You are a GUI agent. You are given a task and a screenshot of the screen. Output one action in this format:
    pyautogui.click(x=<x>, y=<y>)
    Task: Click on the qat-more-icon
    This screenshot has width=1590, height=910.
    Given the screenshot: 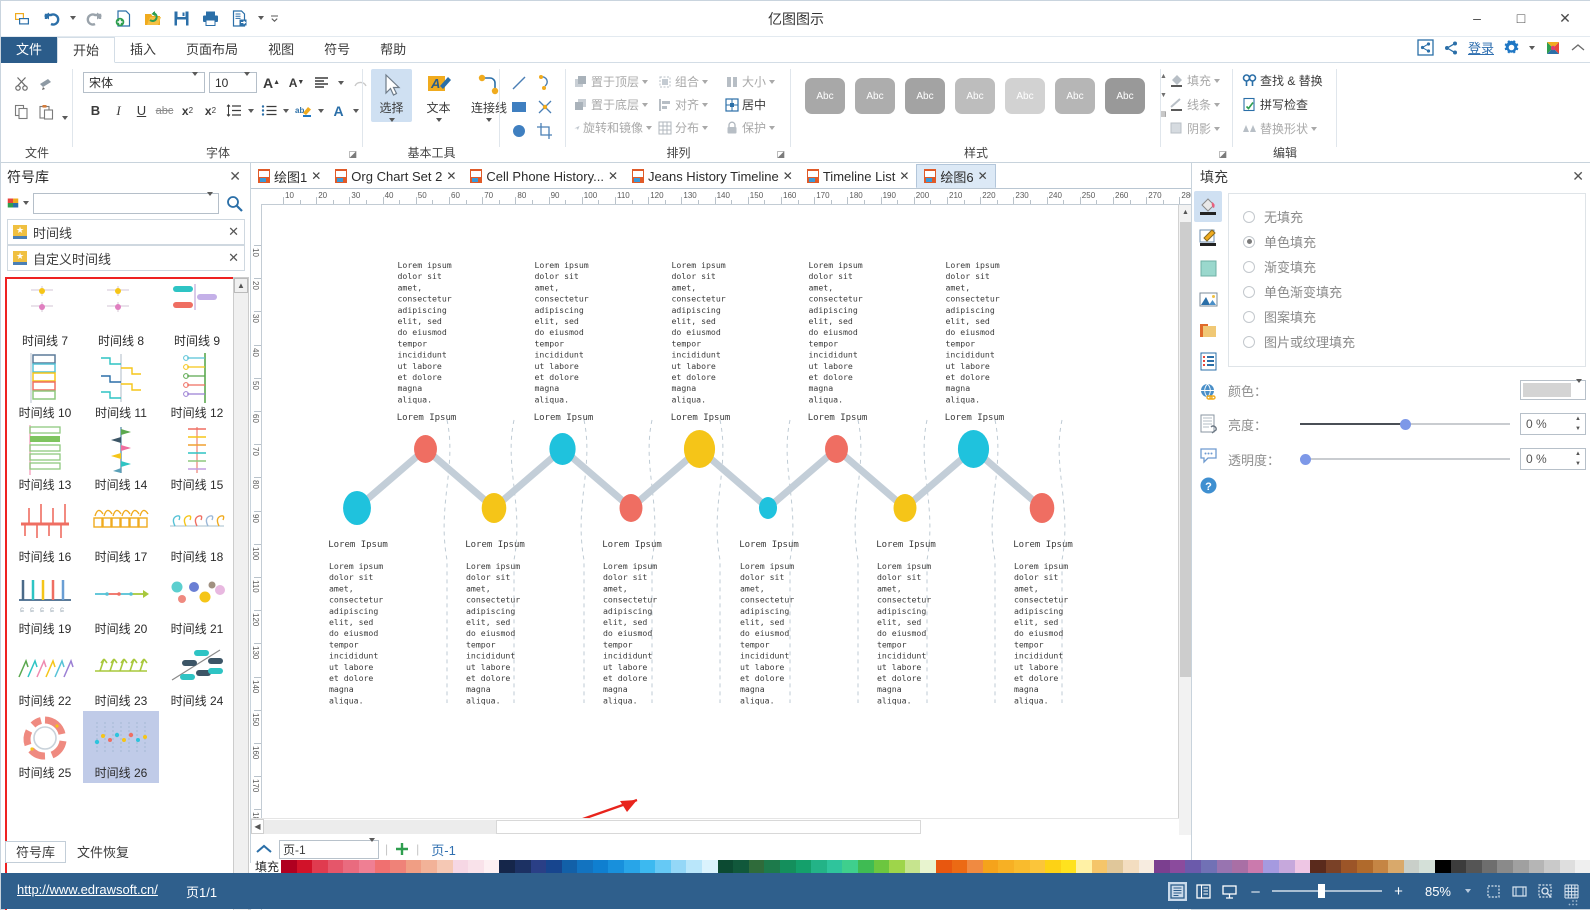 What is the action you would take?
    pyautogui.click(x=274, y=18)
    